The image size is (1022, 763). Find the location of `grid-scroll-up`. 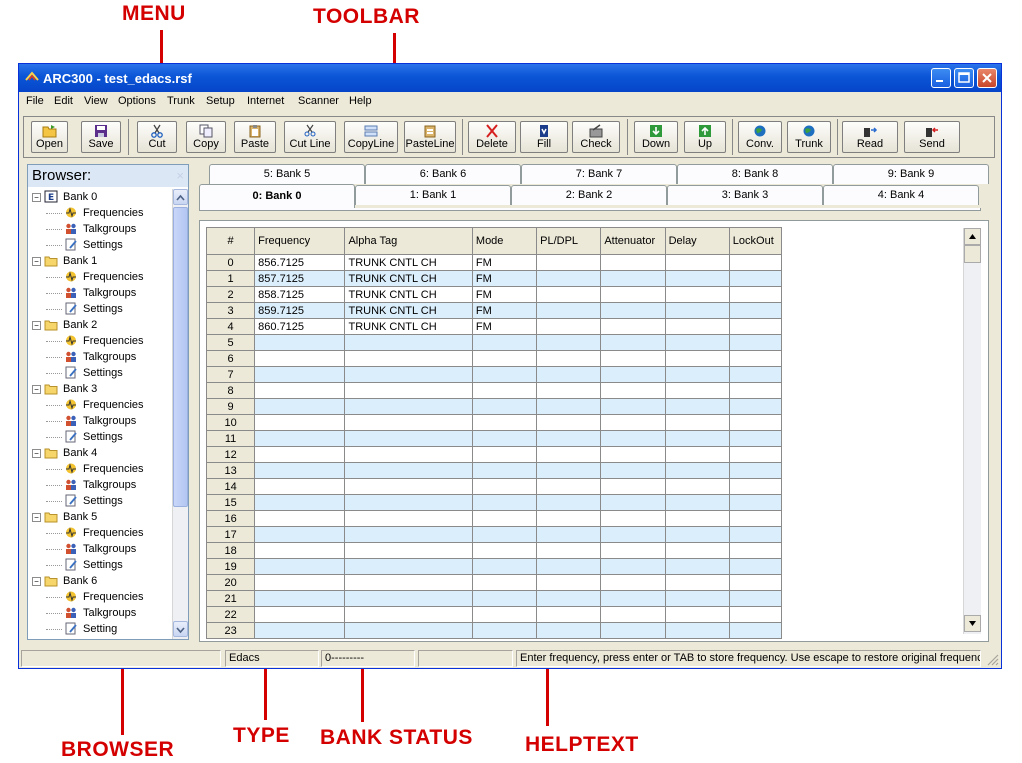

grid-scroll-up is located at coordinates (972, 236).